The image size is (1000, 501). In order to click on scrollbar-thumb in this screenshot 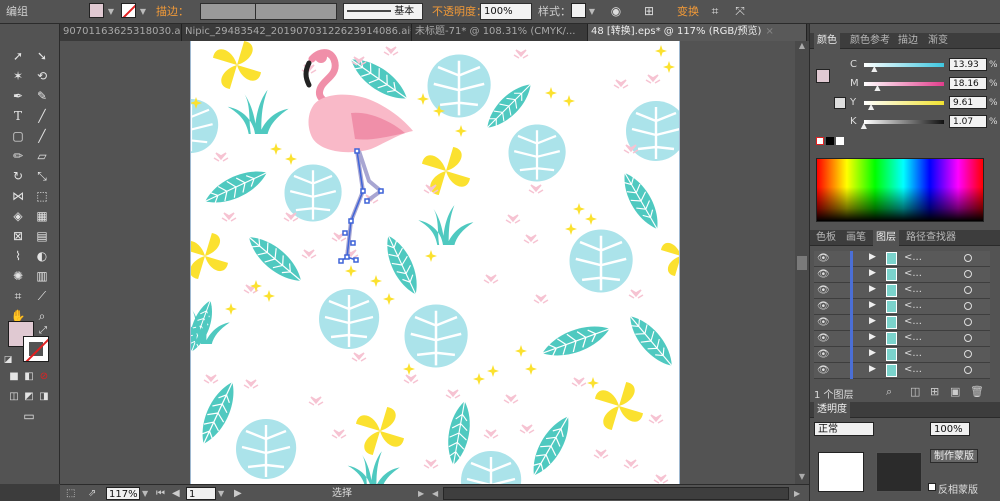, I will do `click(802, 263)`.